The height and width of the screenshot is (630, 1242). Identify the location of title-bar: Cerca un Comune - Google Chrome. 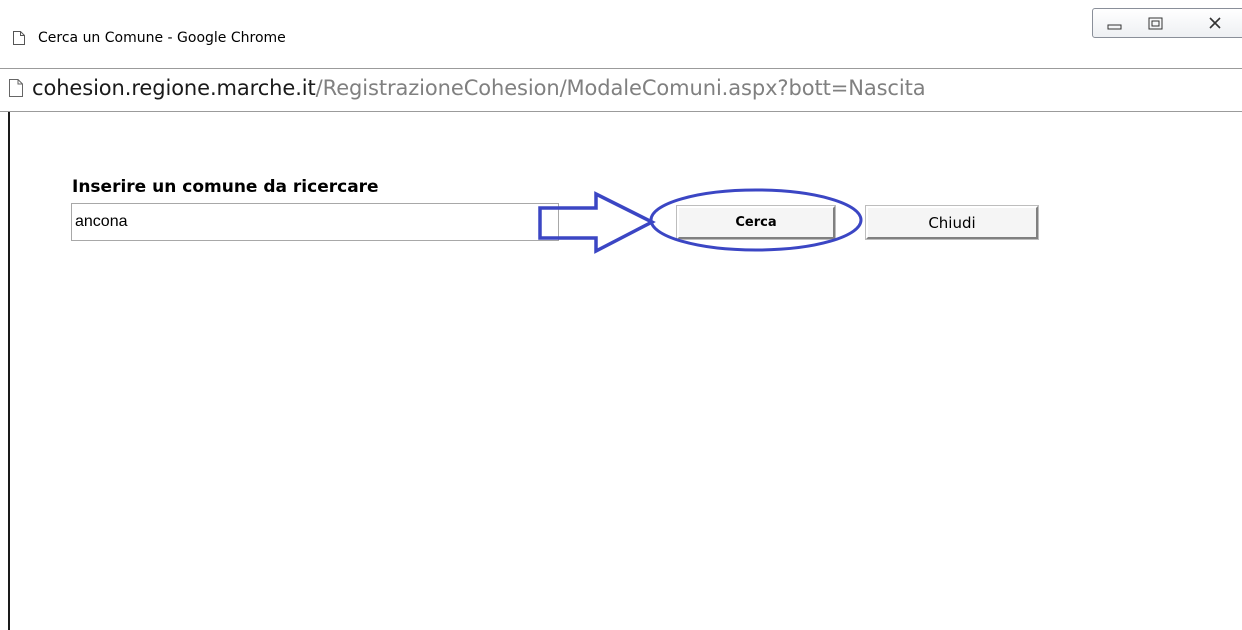
(621, 38).